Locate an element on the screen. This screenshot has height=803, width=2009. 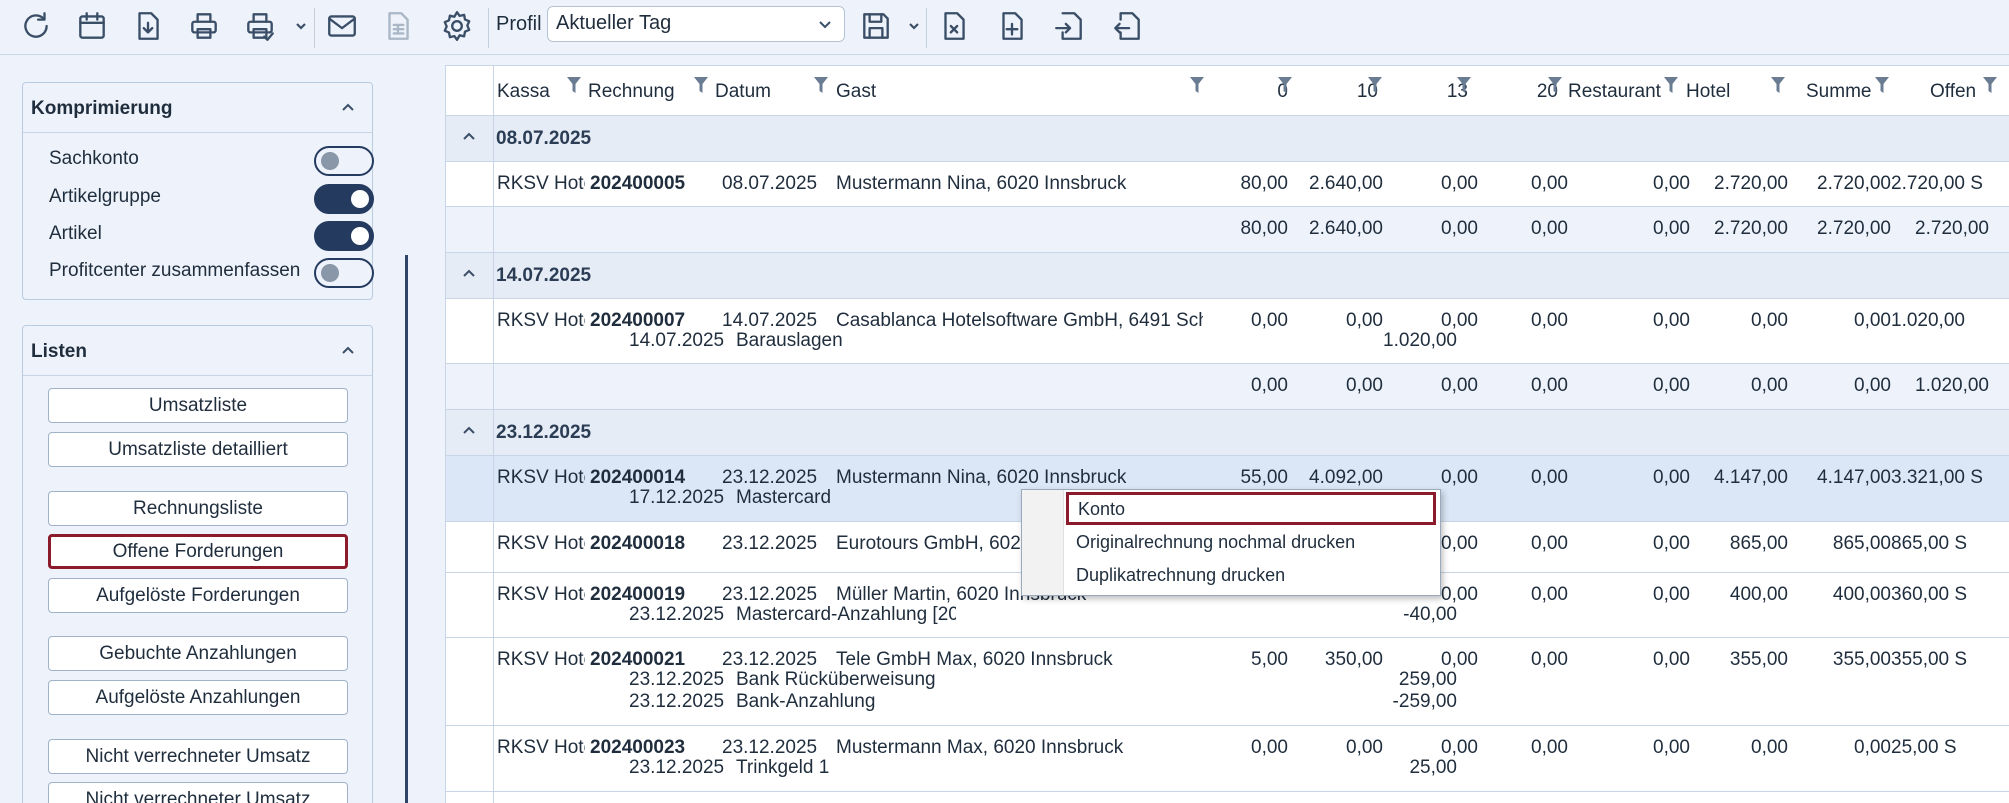
mail-icon is located at coordinates (342, 26).